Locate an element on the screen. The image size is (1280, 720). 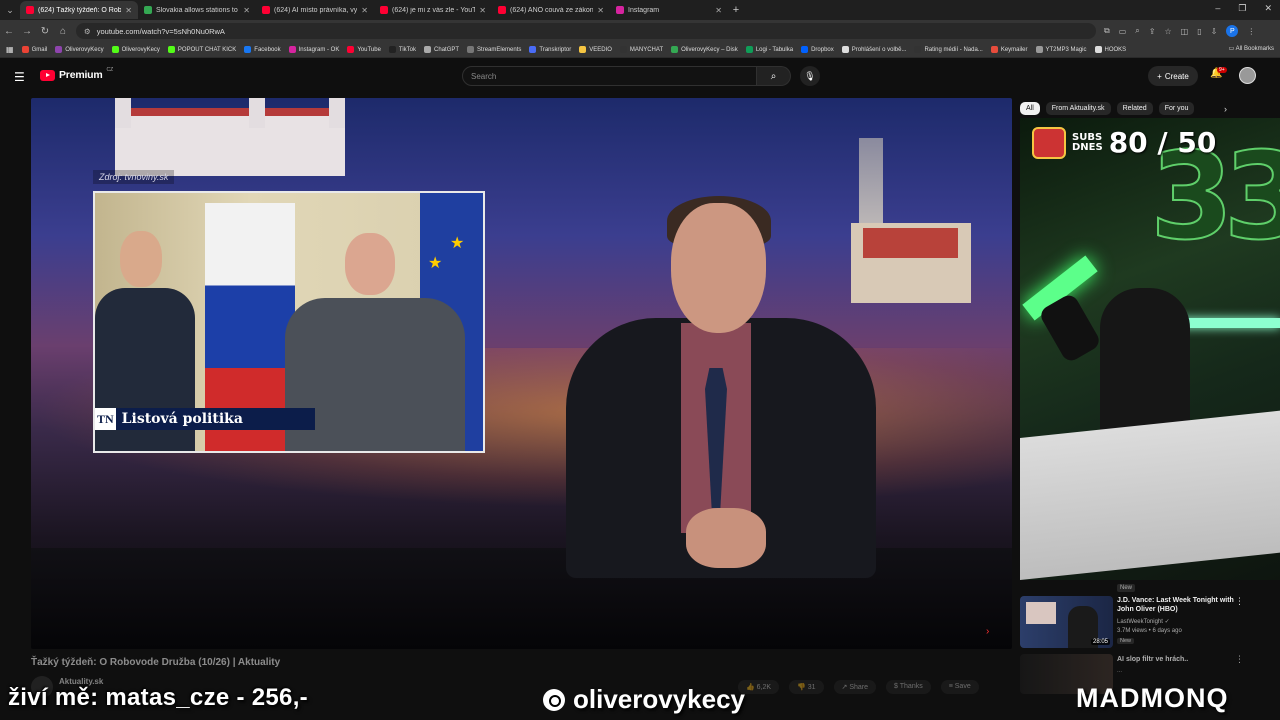
browser-tab: Instagram ✕ is located at coordinates (669, 10).